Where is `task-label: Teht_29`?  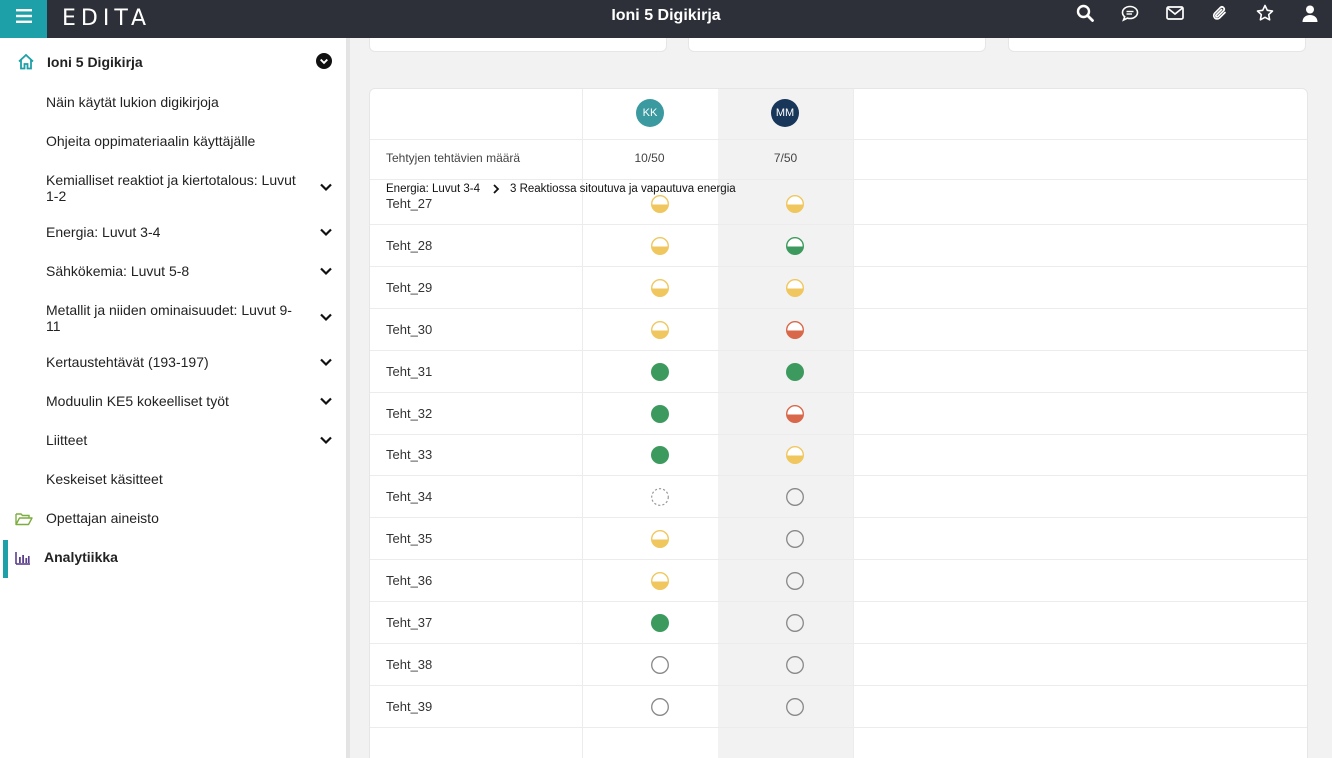 task-label: Teht_29 is located at coordinates (409, 287).